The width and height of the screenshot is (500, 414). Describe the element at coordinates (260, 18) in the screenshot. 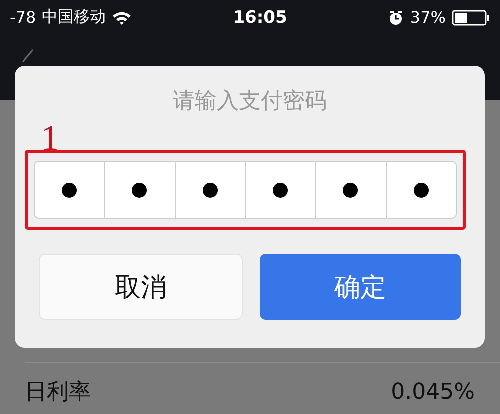

I see `clock-time: 16:05` at that location.